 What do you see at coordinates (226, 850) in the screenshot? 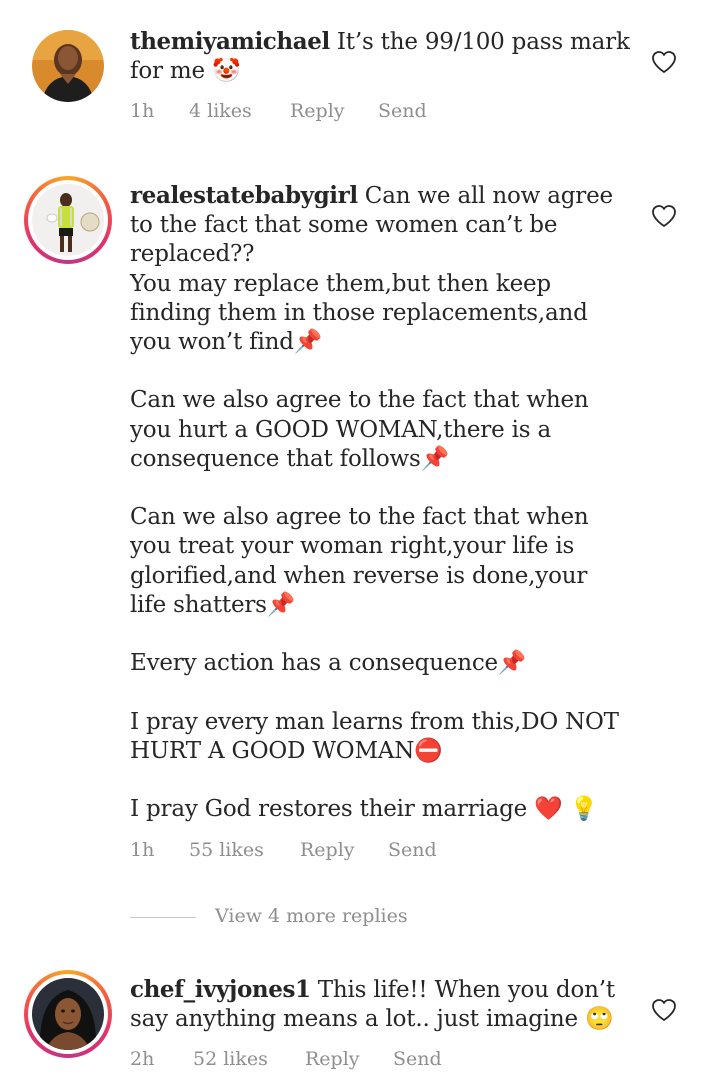
I see `comment-likes: 55 likes` at bounding box center [226, 850].